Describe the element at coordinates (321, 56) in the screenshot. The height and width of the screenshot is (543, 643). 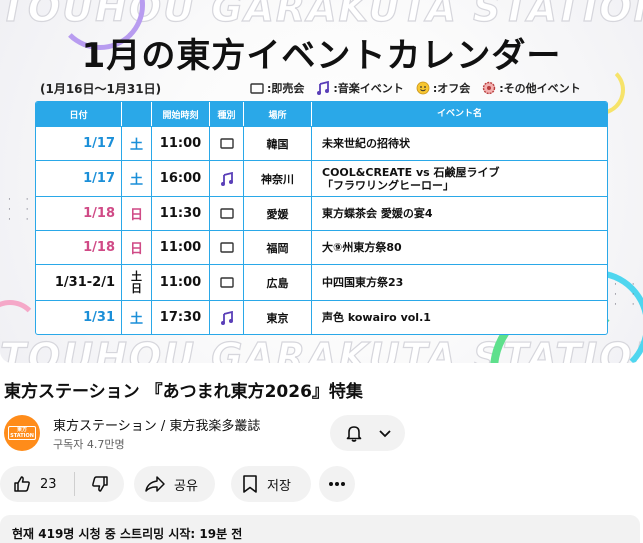
I see `calendar-title: 1月の東方イベントカレンダー` at that location.